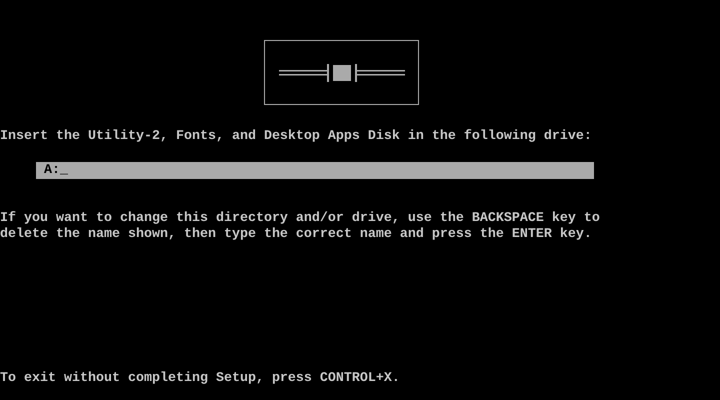  Describe the element at coordinates (296, 235) in the screenshot. I see `instruction-line: delete the name shown, then type the correct name and press the ENTER key.` at that location.